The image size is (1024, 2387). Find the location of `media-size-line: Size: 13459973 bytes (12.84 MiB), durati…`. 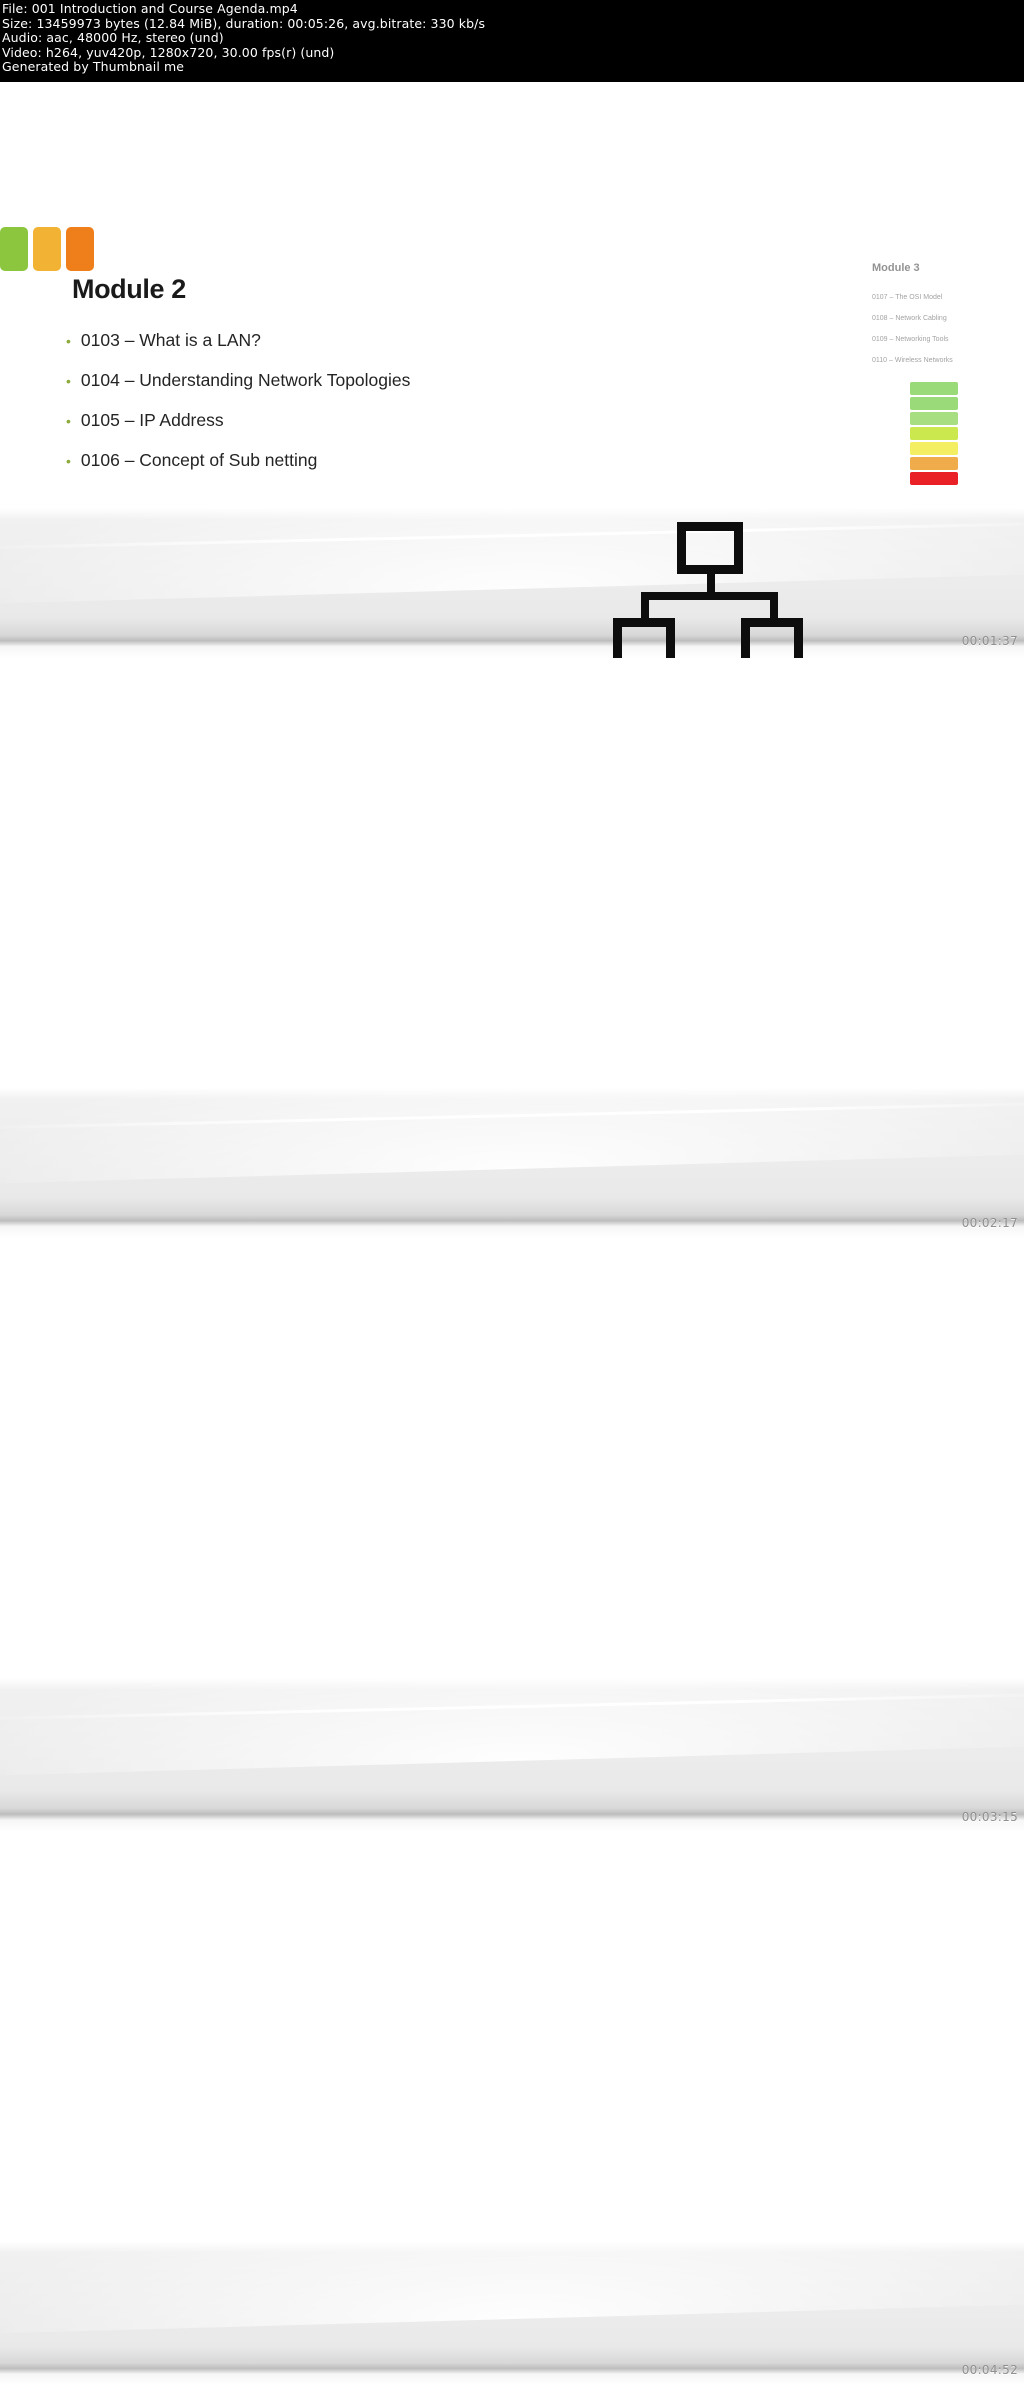

media-size-line: Size: 13459973 bytes (12.84 MiB), durati… is located at coordinates (244, 23).